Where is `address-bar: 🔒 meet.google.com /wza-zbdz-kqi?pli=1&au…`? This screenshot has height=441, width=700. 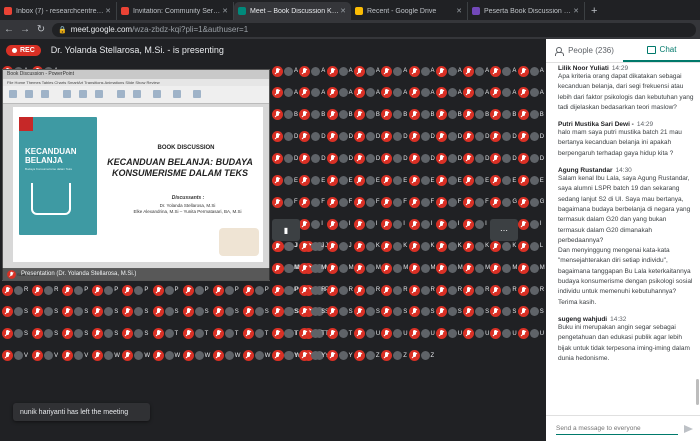
address-bar: 🔒 meet.google.com /wza-zbdz-kqi?pli=1&au… is located at coordinates (374, 29).